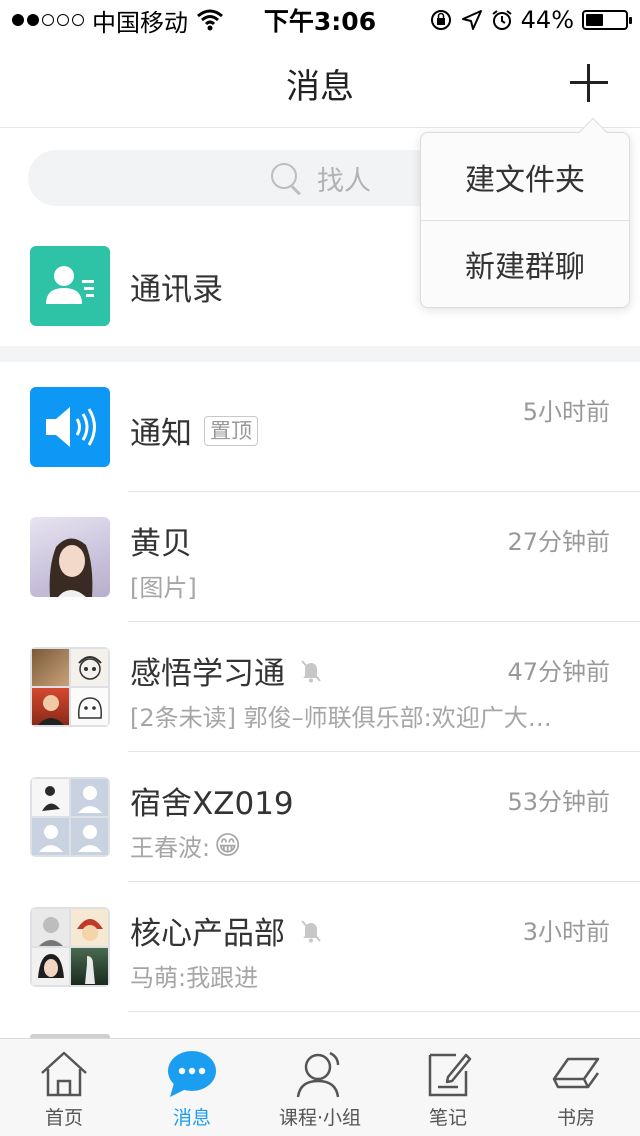  I want to click on search-icon, so click(286, 178).